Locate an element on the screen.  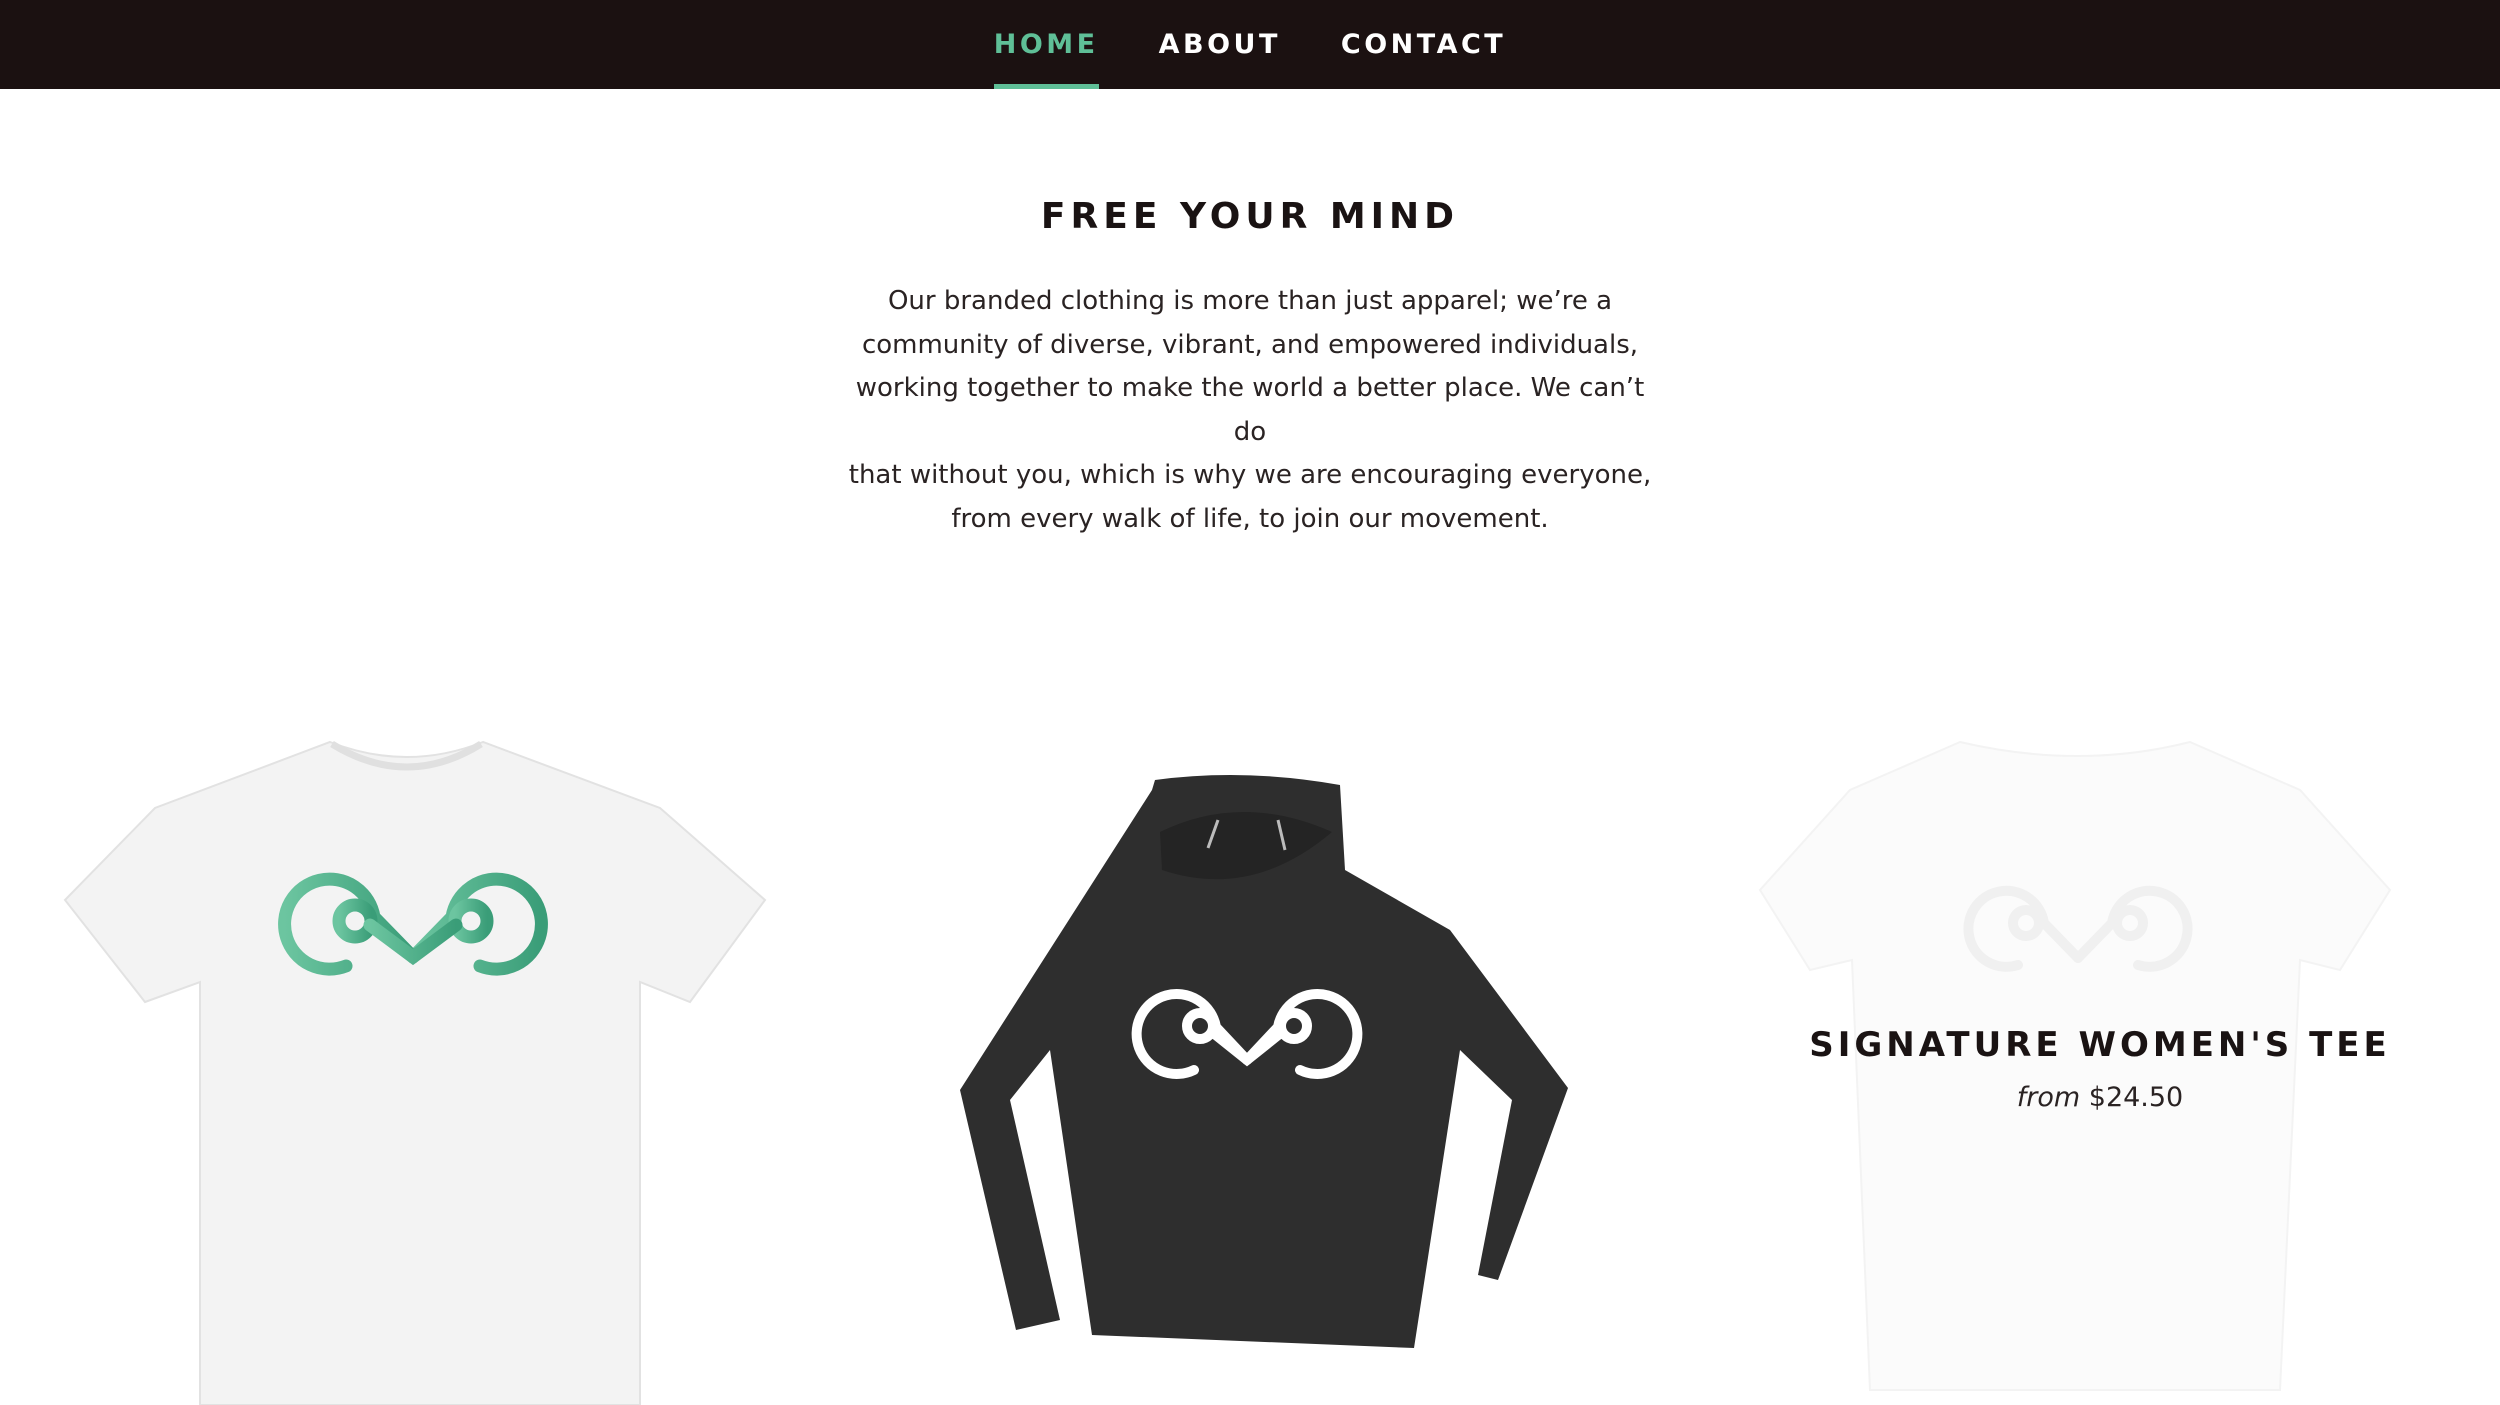
top-navbar: HOME ABOUT CONTACT is located at coordinates (1250, 44).